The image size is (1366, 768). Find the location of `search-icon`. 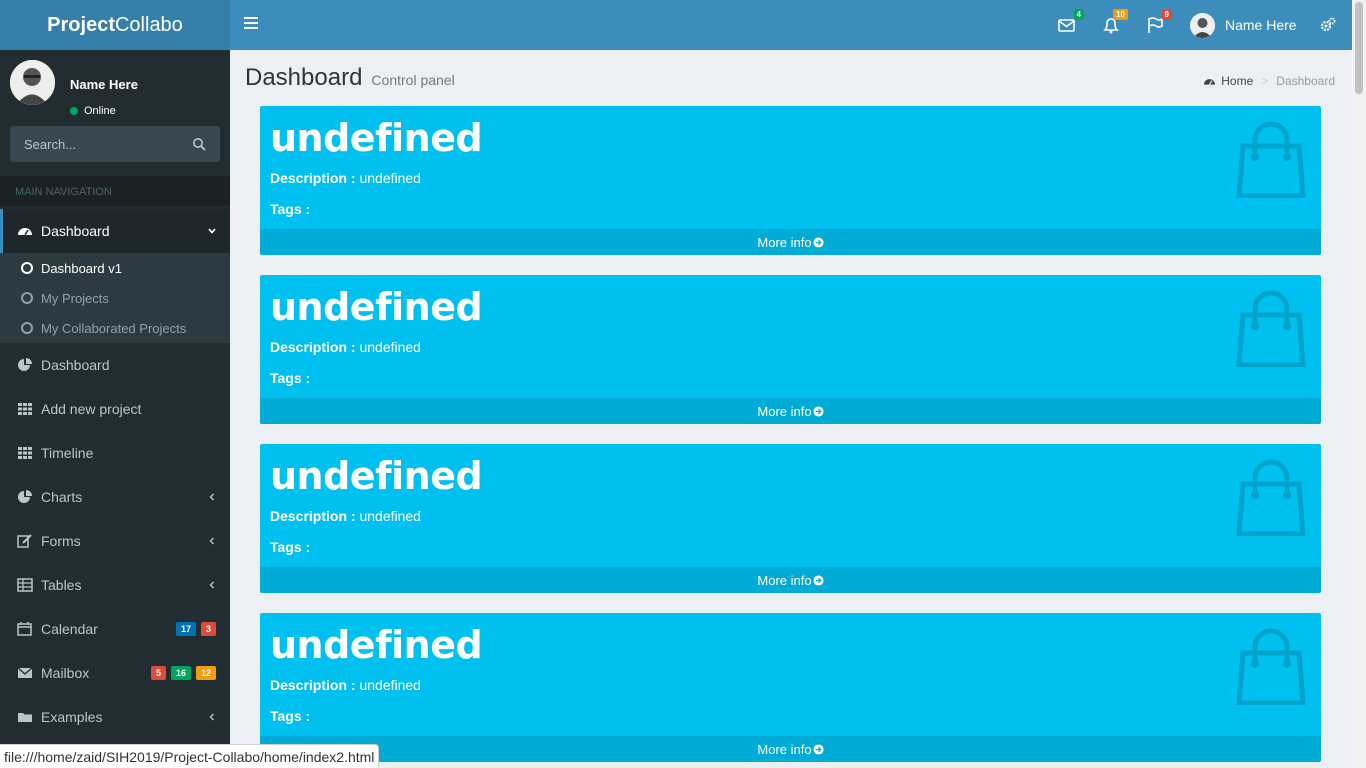

search-icon is located at coordinates (199, 144).